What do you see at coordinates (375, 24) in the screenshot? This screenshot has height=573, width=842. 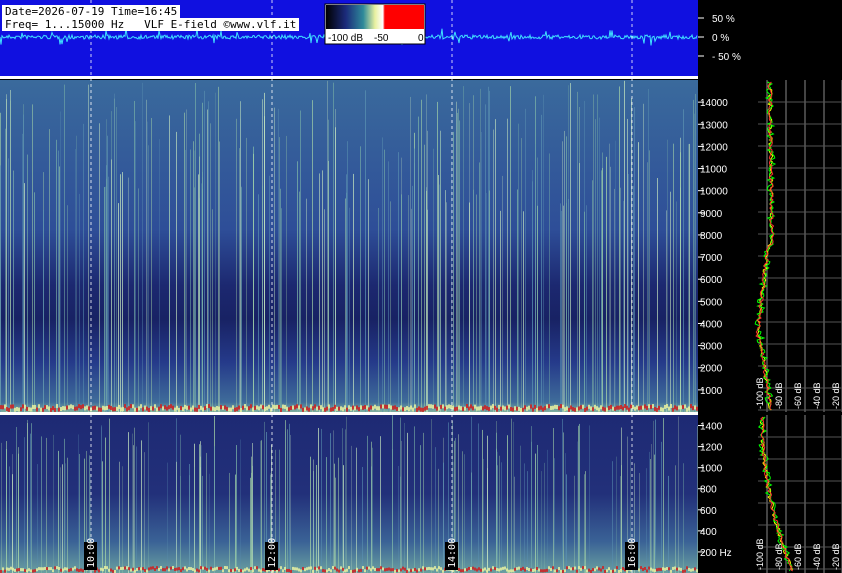 I see `colorbar: -100 dB -50 0` at bounding box center [375, 24].